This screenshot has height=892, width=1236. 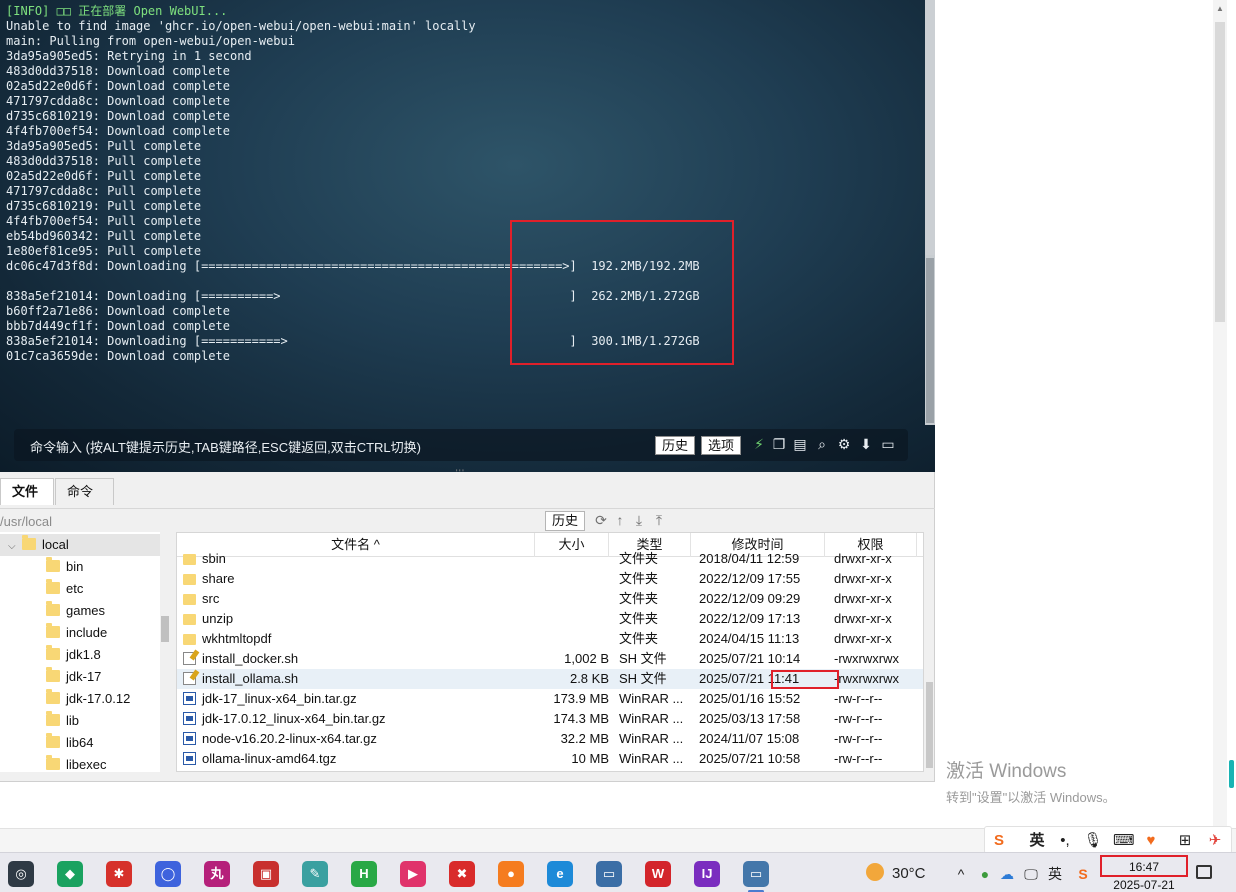 What do you see at coordinates (511, 874) in the screenshot?
I see `app-11-icon: ●` at bounding box center [511, 874].